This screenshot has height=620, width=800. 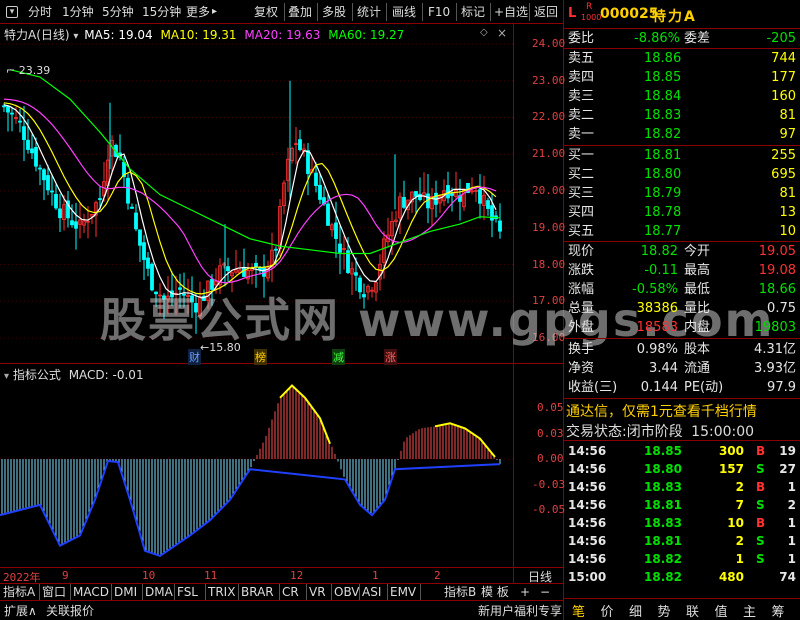 I want to click on indicator-tab: 指标A, so click(x=19, y=592).